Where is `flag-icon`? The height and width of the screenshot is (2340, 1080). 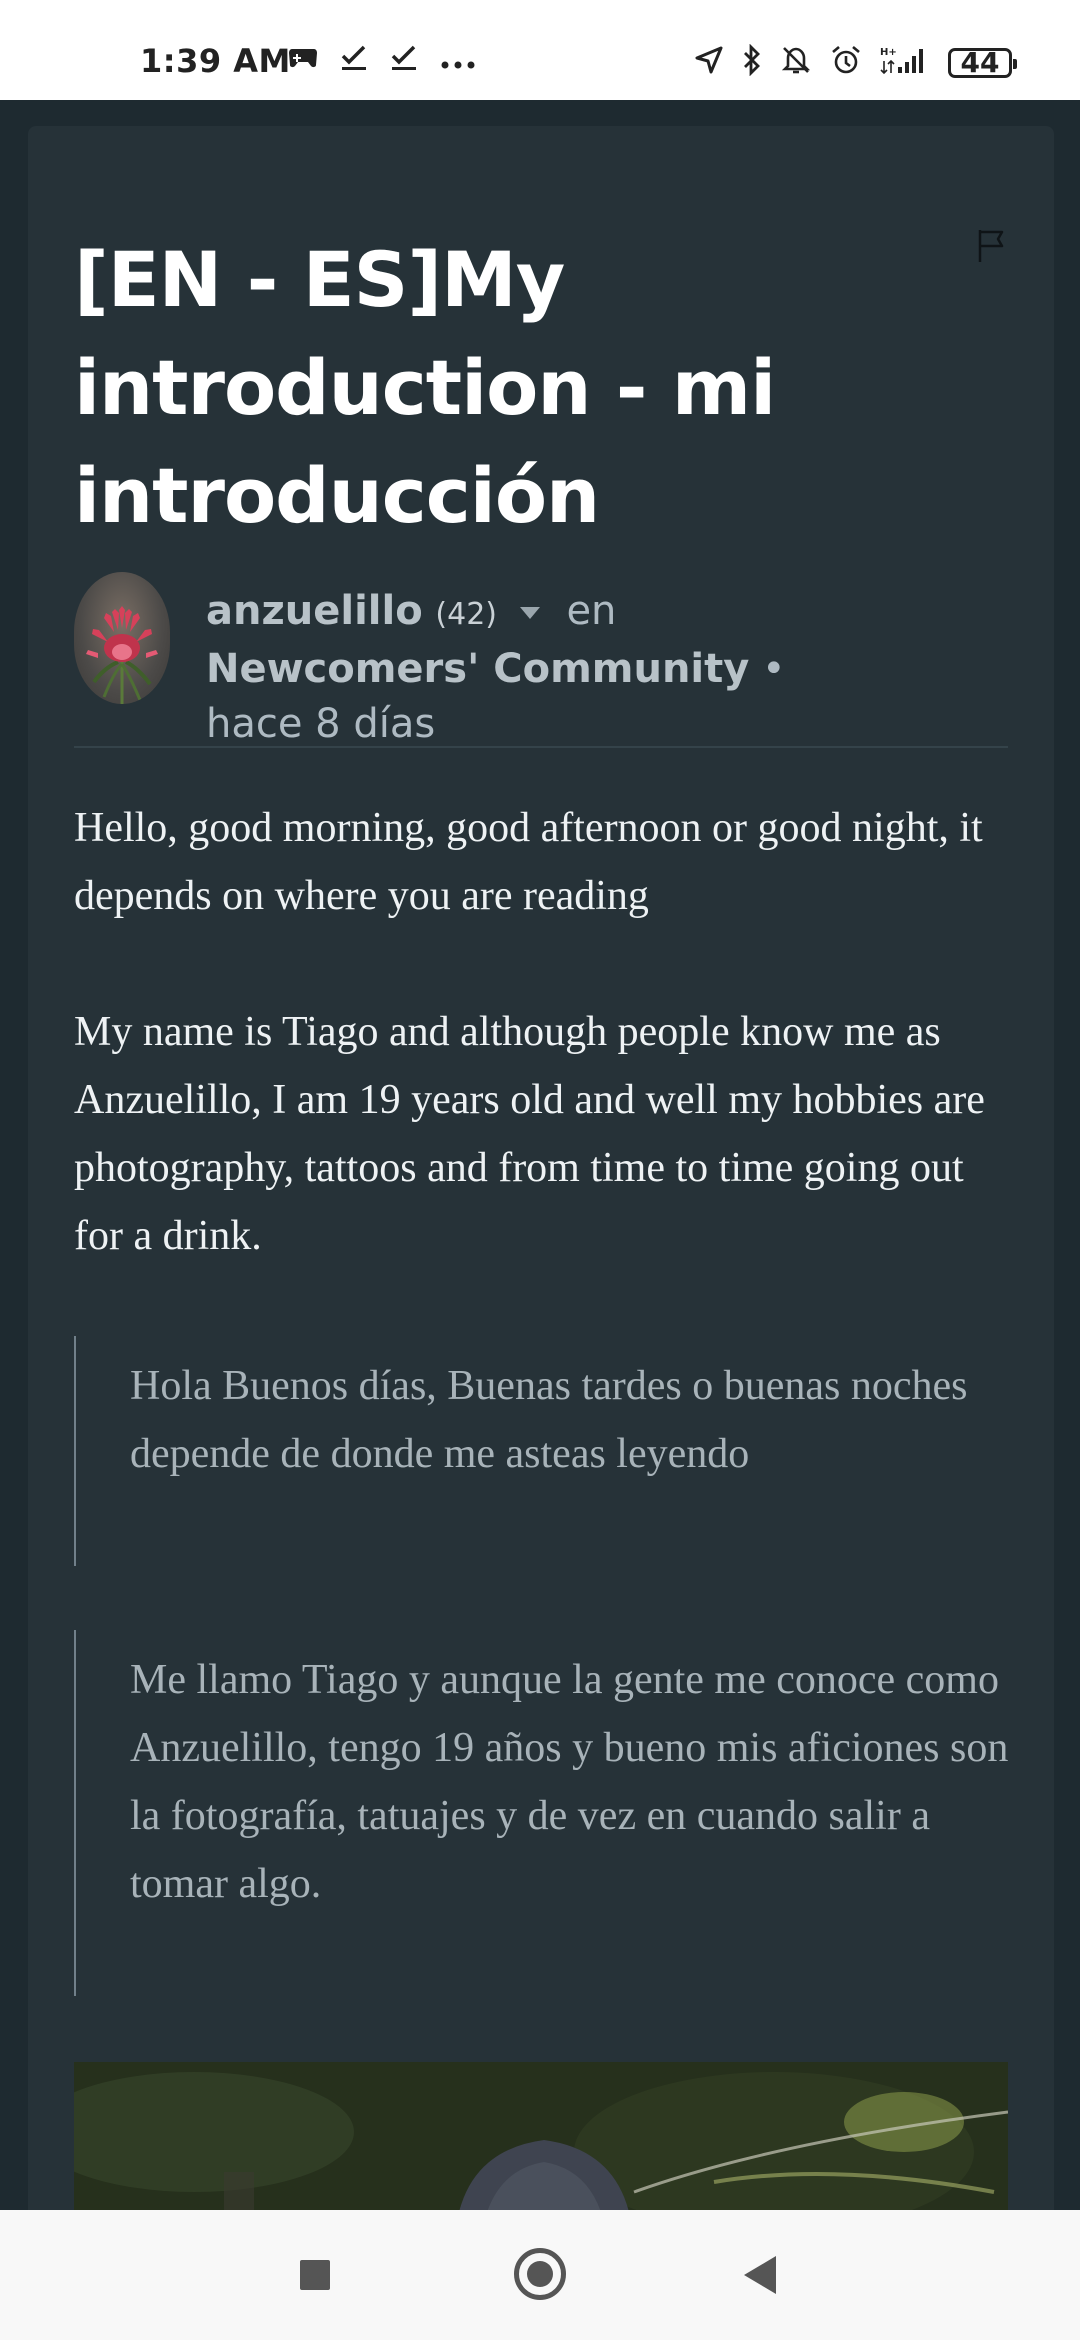
flag-icon is located at coordinates (992, 246).